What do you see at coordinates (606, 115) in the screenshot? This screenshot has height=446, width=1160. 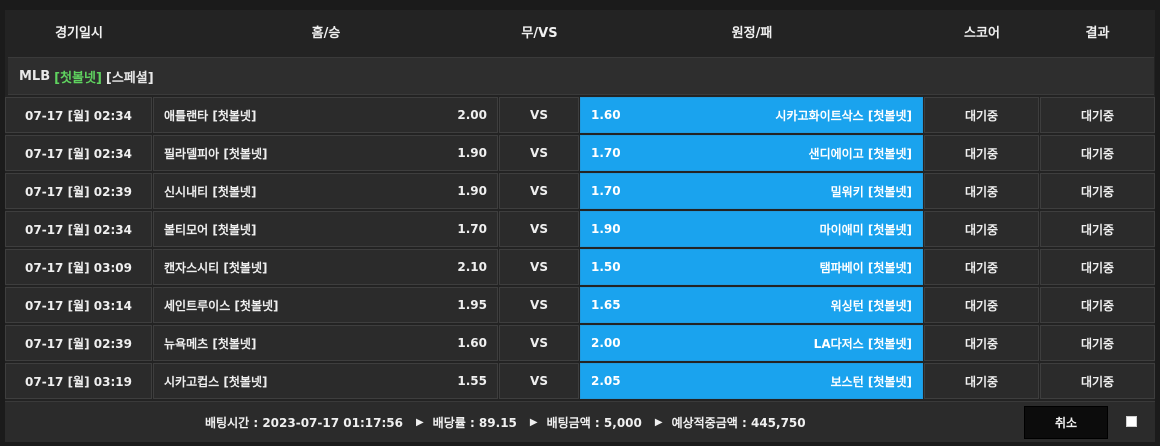 I see `away-odds: 1.60` at bounding box center [606, 115].